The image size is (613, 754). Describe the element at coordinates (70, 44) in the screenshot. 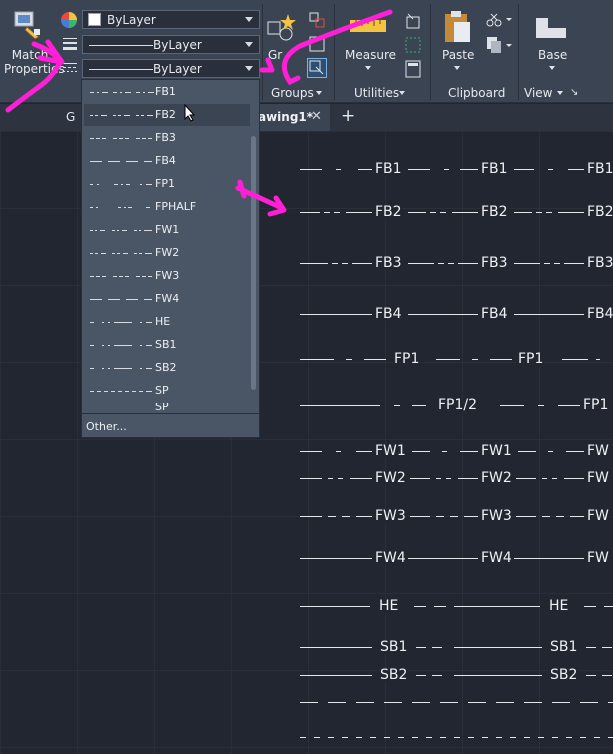

I see `lineweight-icon` at that location.